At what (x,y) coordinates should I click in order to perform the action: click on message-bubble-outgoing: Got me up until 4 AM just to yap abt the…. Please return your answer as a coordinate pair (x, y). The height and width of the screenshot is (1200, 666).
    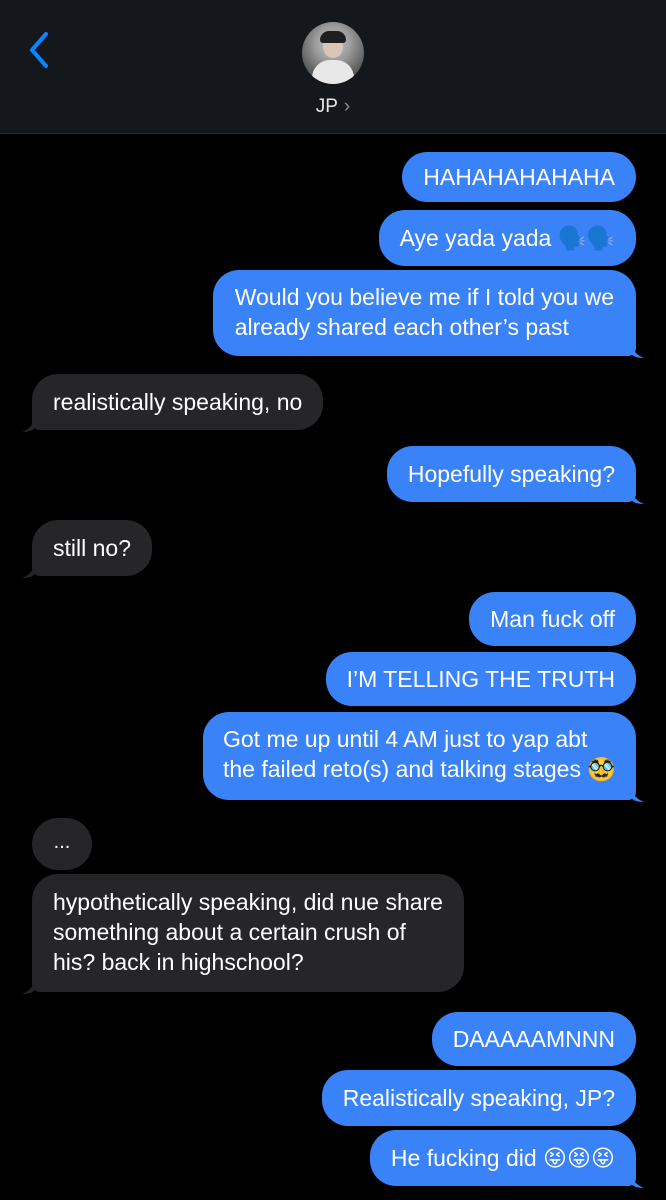
    Looking at the image, I should click on (419, 756).